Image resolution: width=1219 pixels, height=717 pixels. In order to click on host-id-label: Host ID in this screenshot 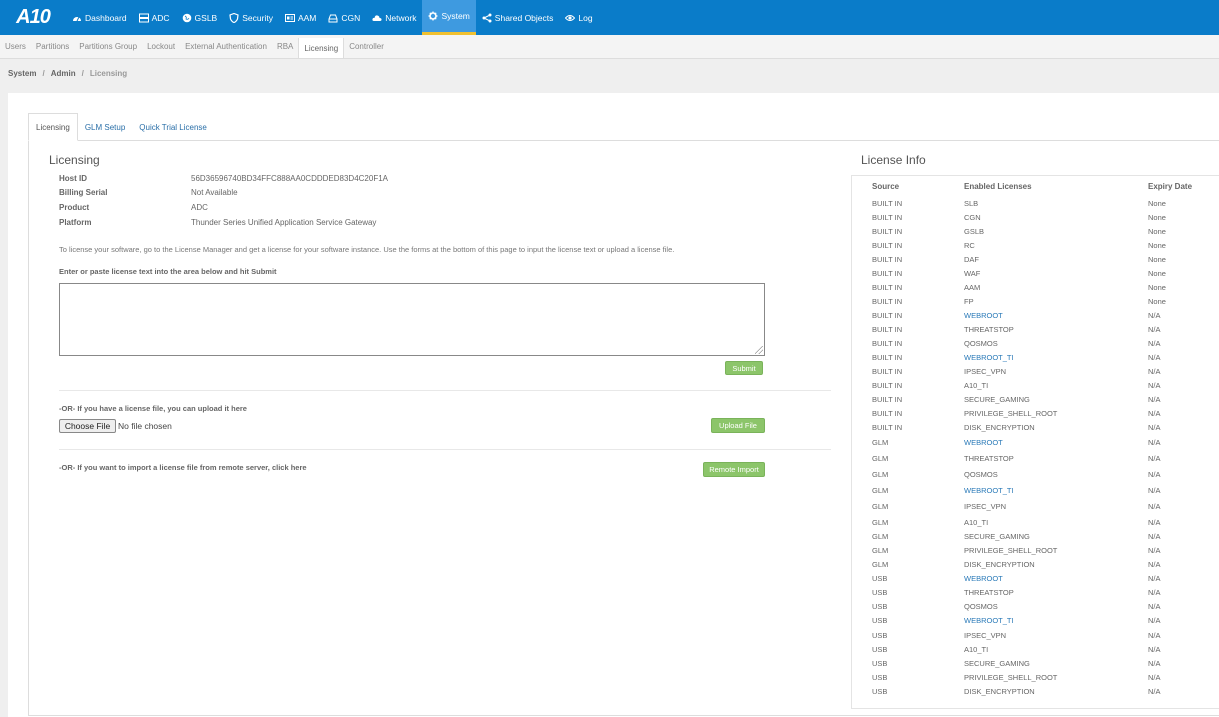, I will do `click(73, 178)`.